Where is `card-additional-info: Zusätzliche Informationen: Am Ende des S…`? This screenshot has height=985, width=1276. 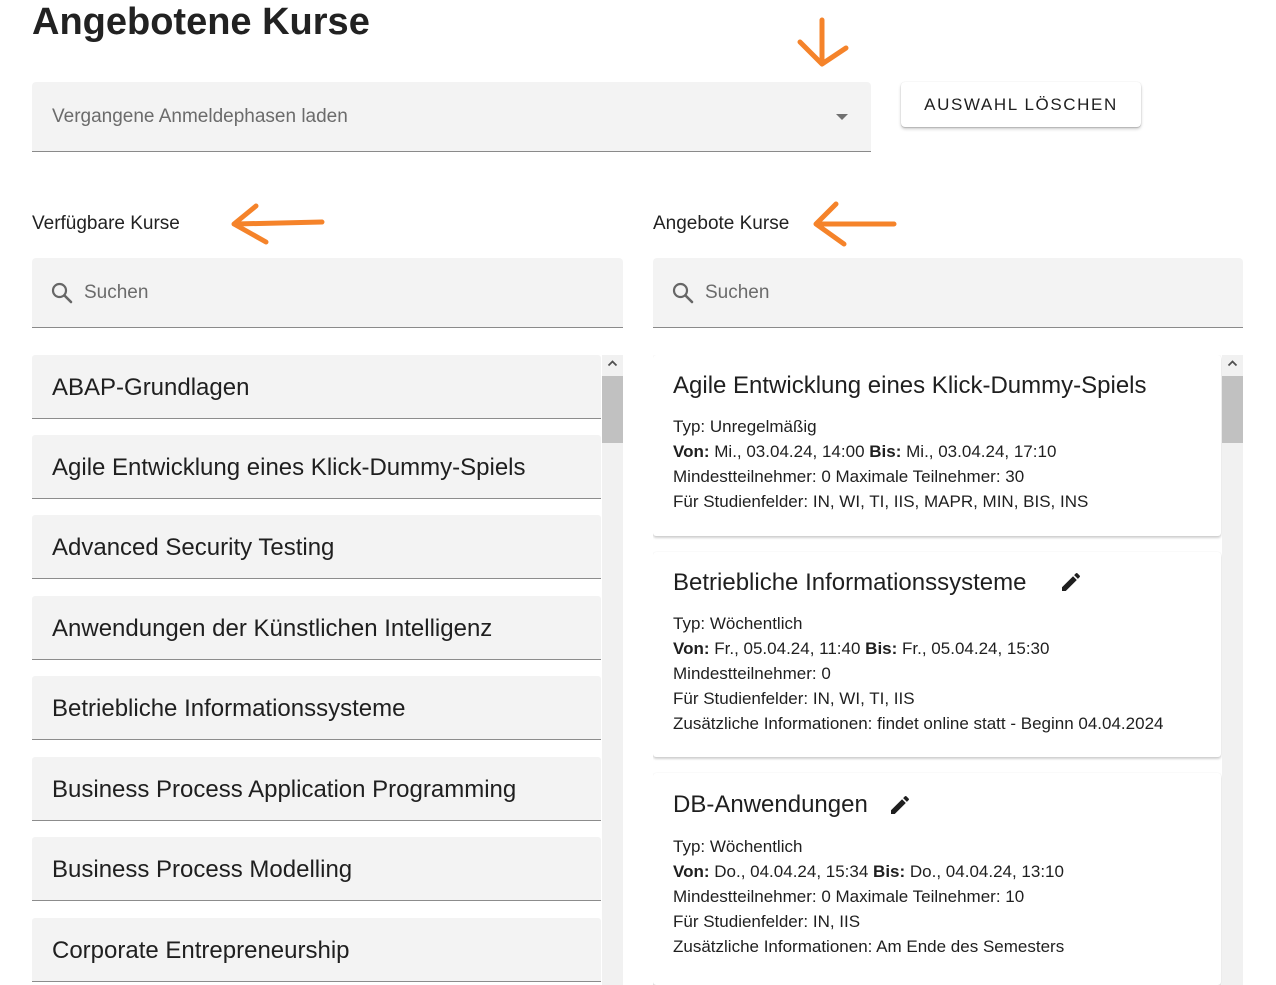
card-additional-info: Zusätzliche Informationen: Am Ende des S… is located at coordinates (869, 946).